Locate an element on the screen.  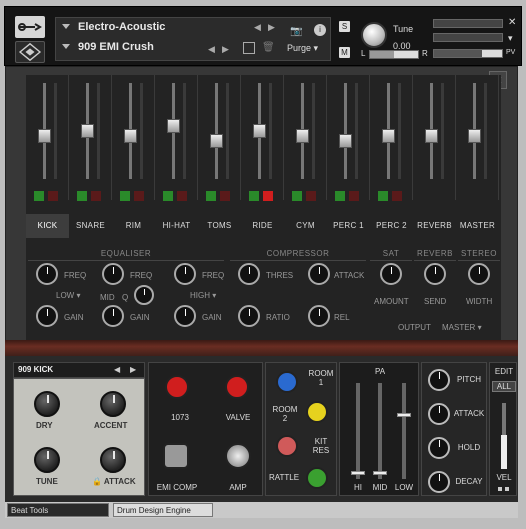
stereo-width-knob is located at coordinates (479, 274).